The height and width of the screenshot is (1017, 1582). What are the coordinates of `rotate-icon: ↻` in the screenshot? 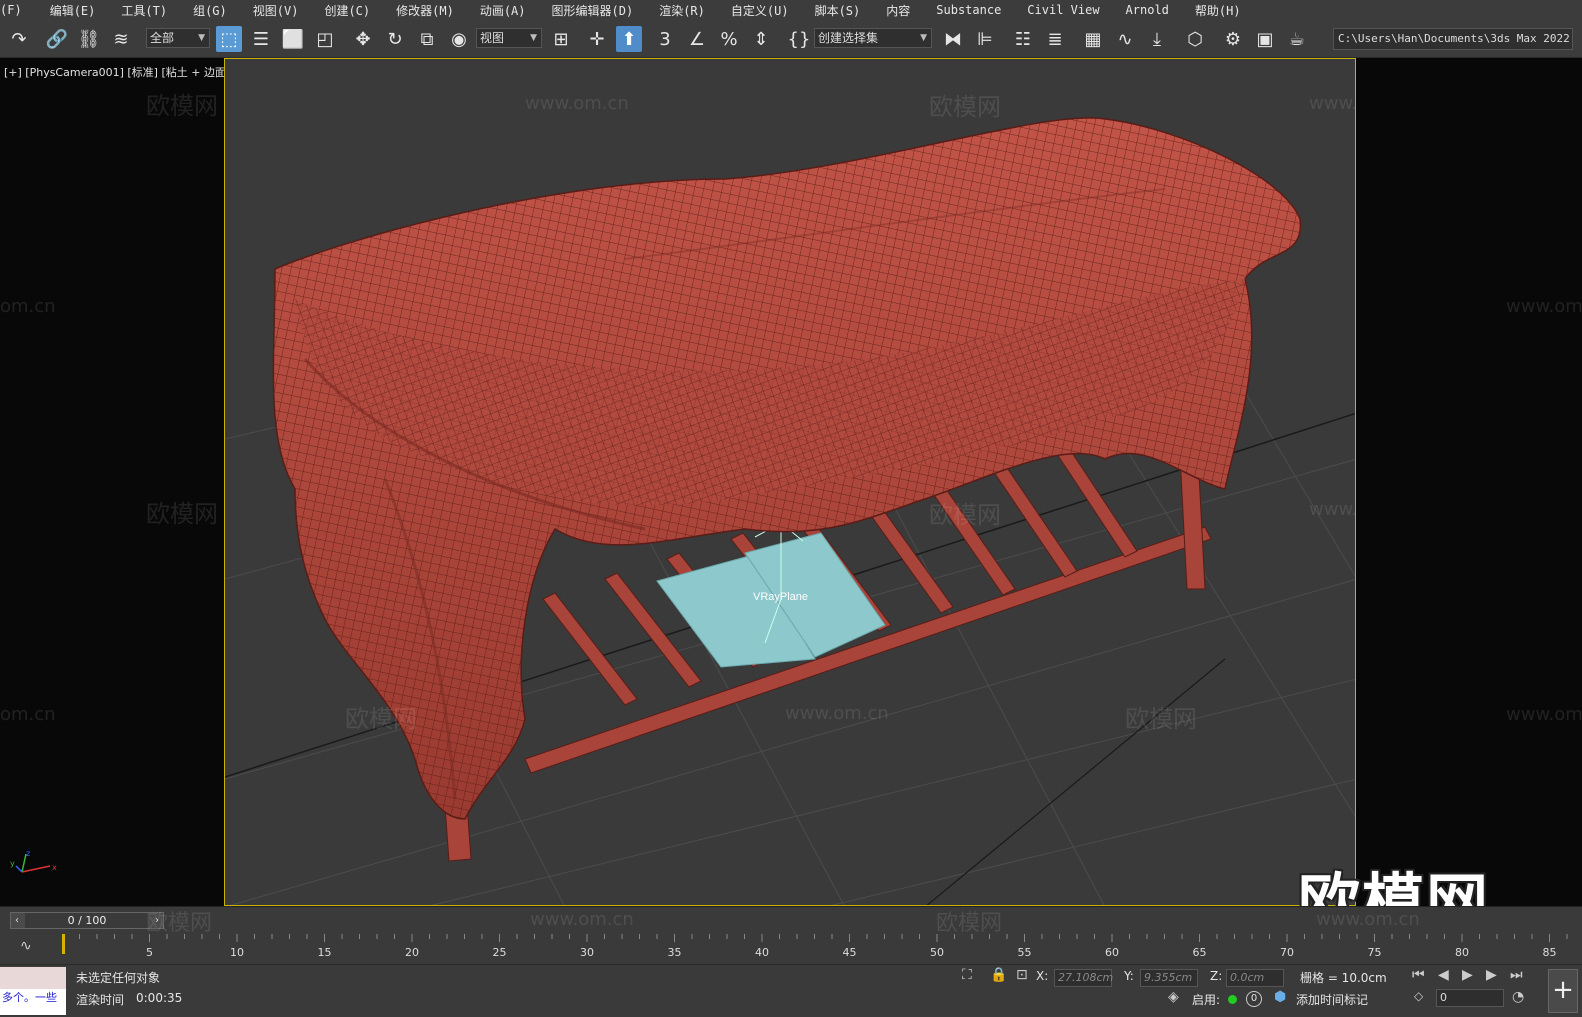 It's located at (395, 39).